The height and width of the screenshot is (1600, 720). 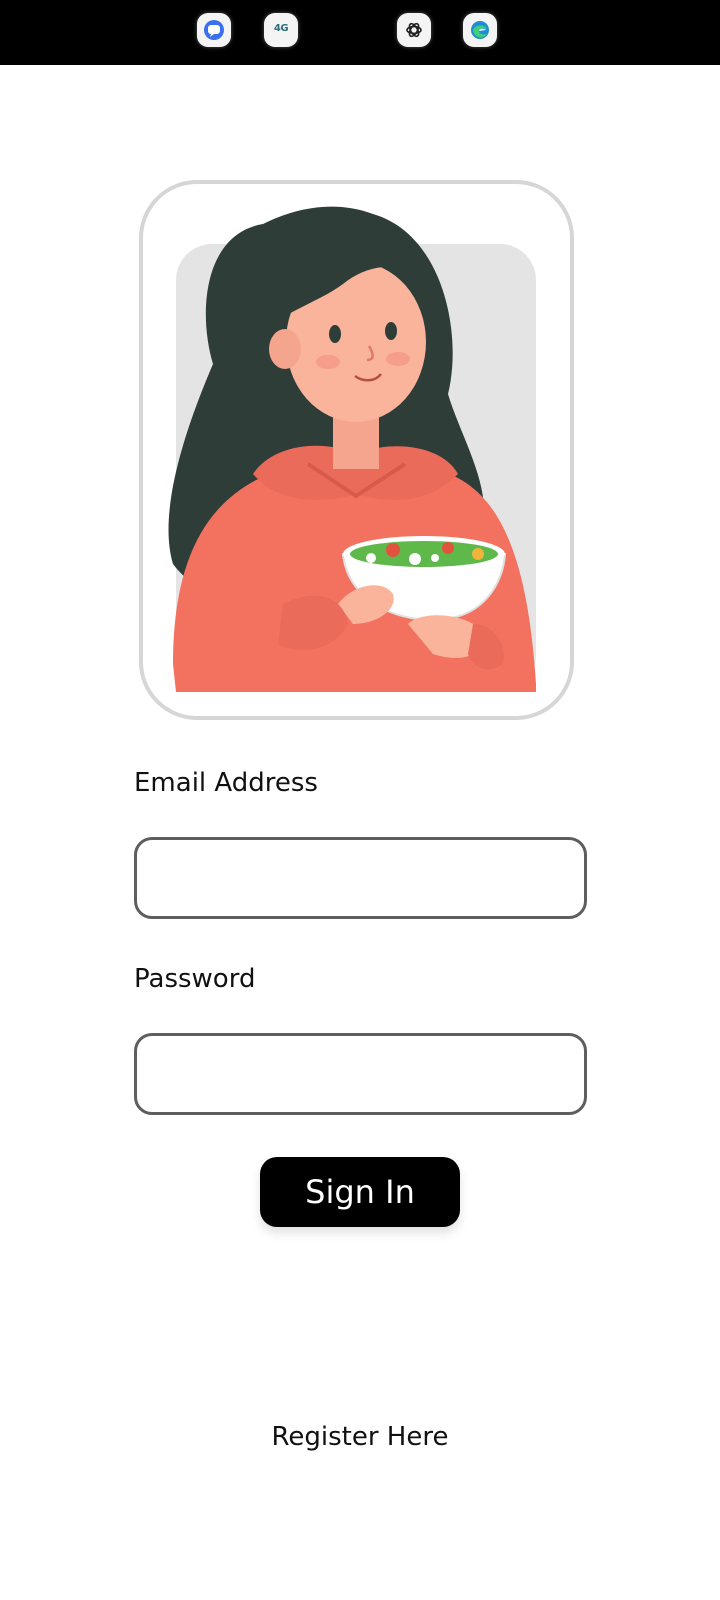 What do you see at coordinates (360, 1437) in the screenshot?
I see `register-link: Register Here` at bounding box center [360, 1437].